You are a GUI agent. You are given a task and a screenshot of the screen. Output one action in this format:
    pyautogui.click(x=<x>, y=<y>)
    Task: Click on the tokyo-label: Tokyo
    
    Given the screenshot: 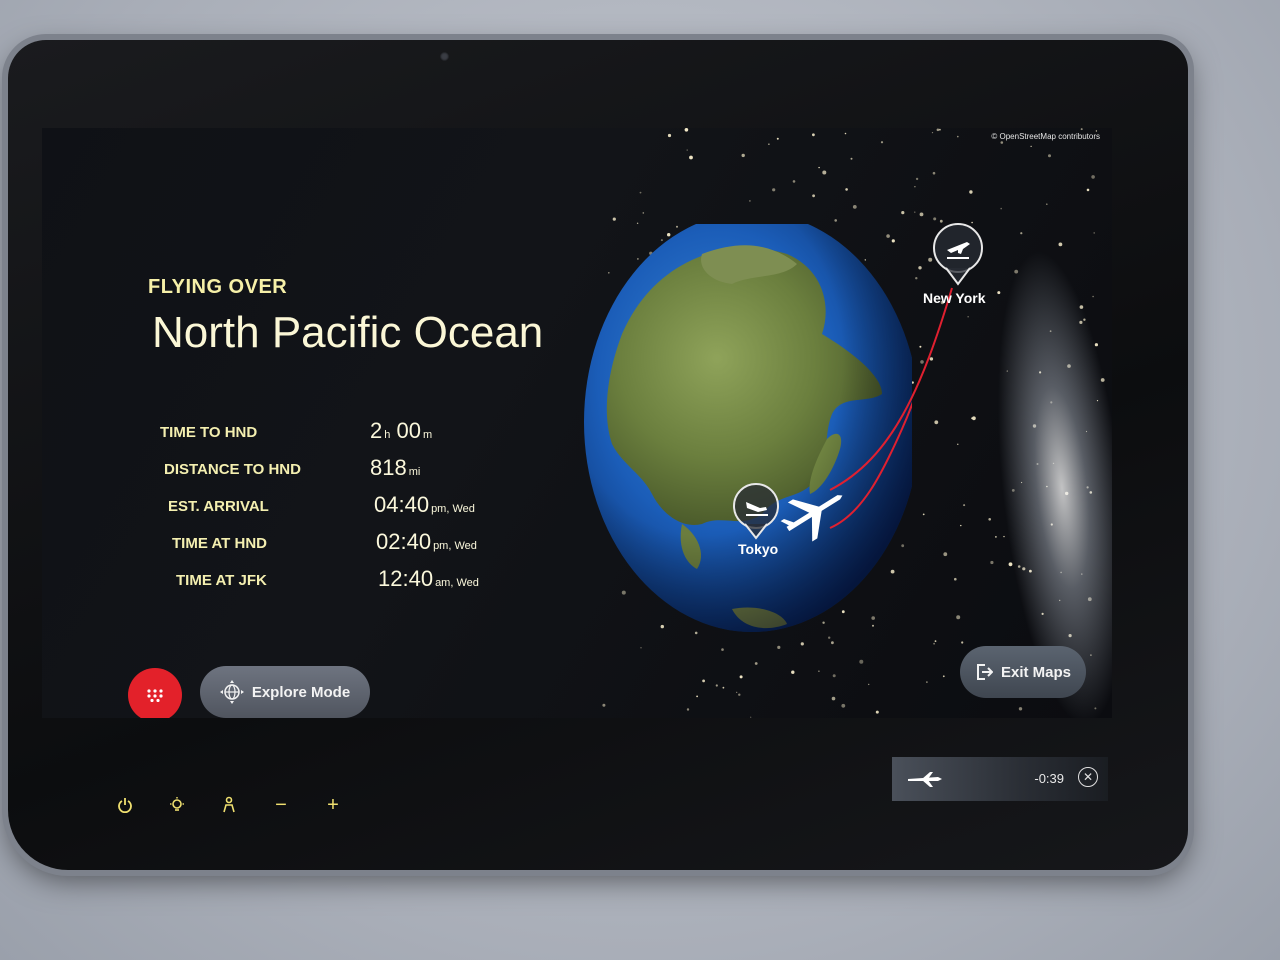 What is the action you would take?
    pyautogui.click(x=758, y=549)
    